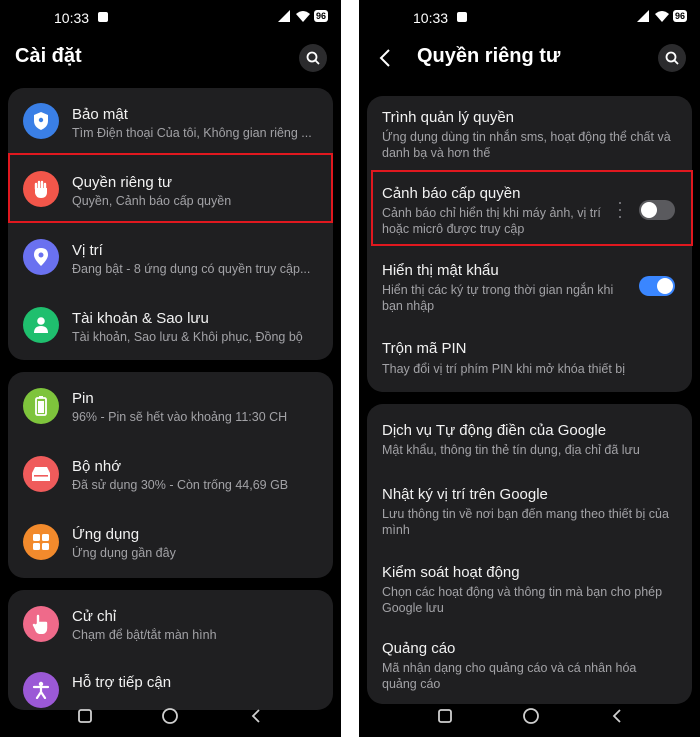  What do you see at coordinates (170, 406) in the screenshot?
I see `settings-item-battery: Pin 96% - Pin sẽ hết vào khoảng 11:30 CH` at bounding box center [170, 406].